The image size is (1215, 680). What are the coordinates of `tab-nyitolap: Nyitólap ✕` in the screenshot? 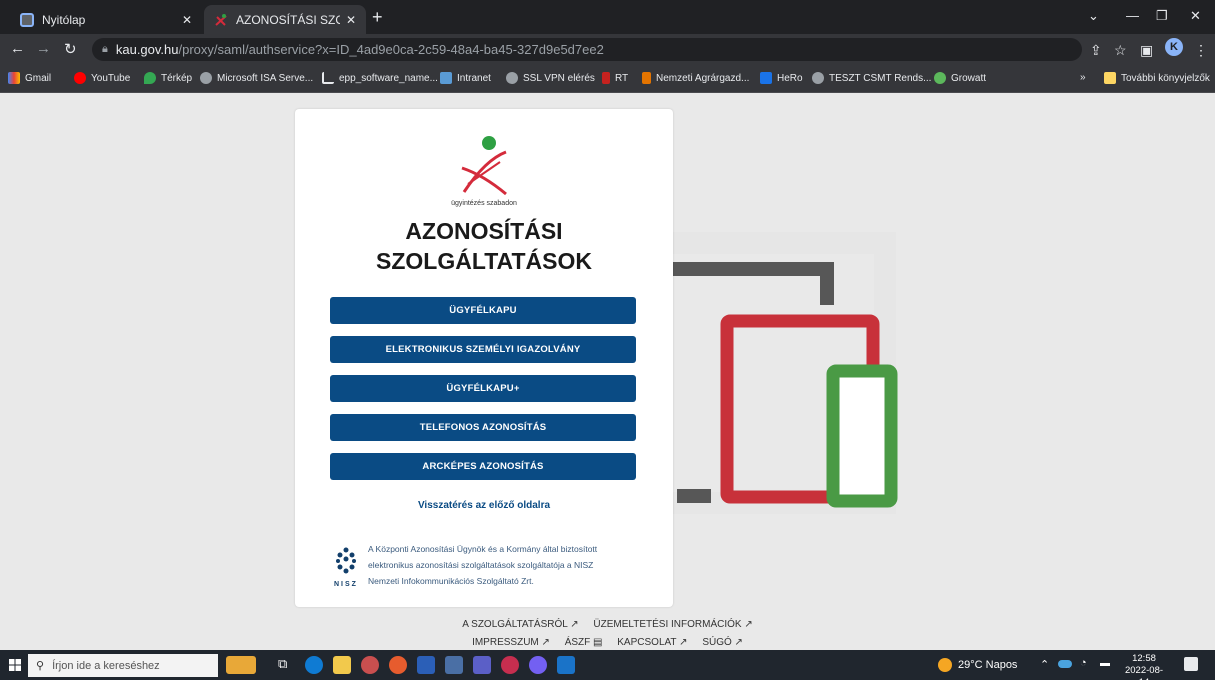 It's located at (106, 19).